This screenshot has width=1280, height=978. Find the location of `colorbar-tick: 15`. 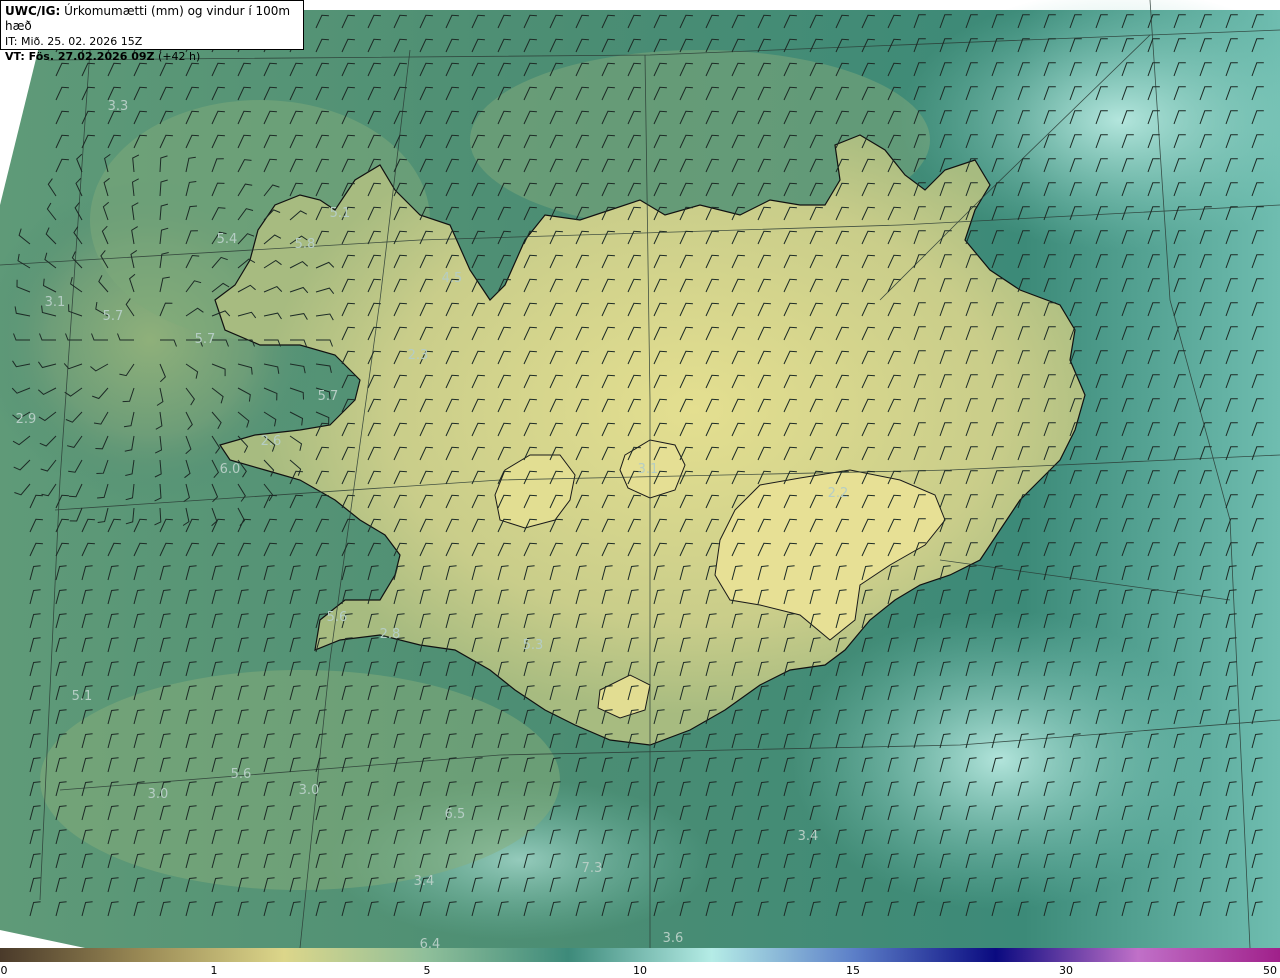

colorbar-tick: 15 is located at coordinates (853, 970).